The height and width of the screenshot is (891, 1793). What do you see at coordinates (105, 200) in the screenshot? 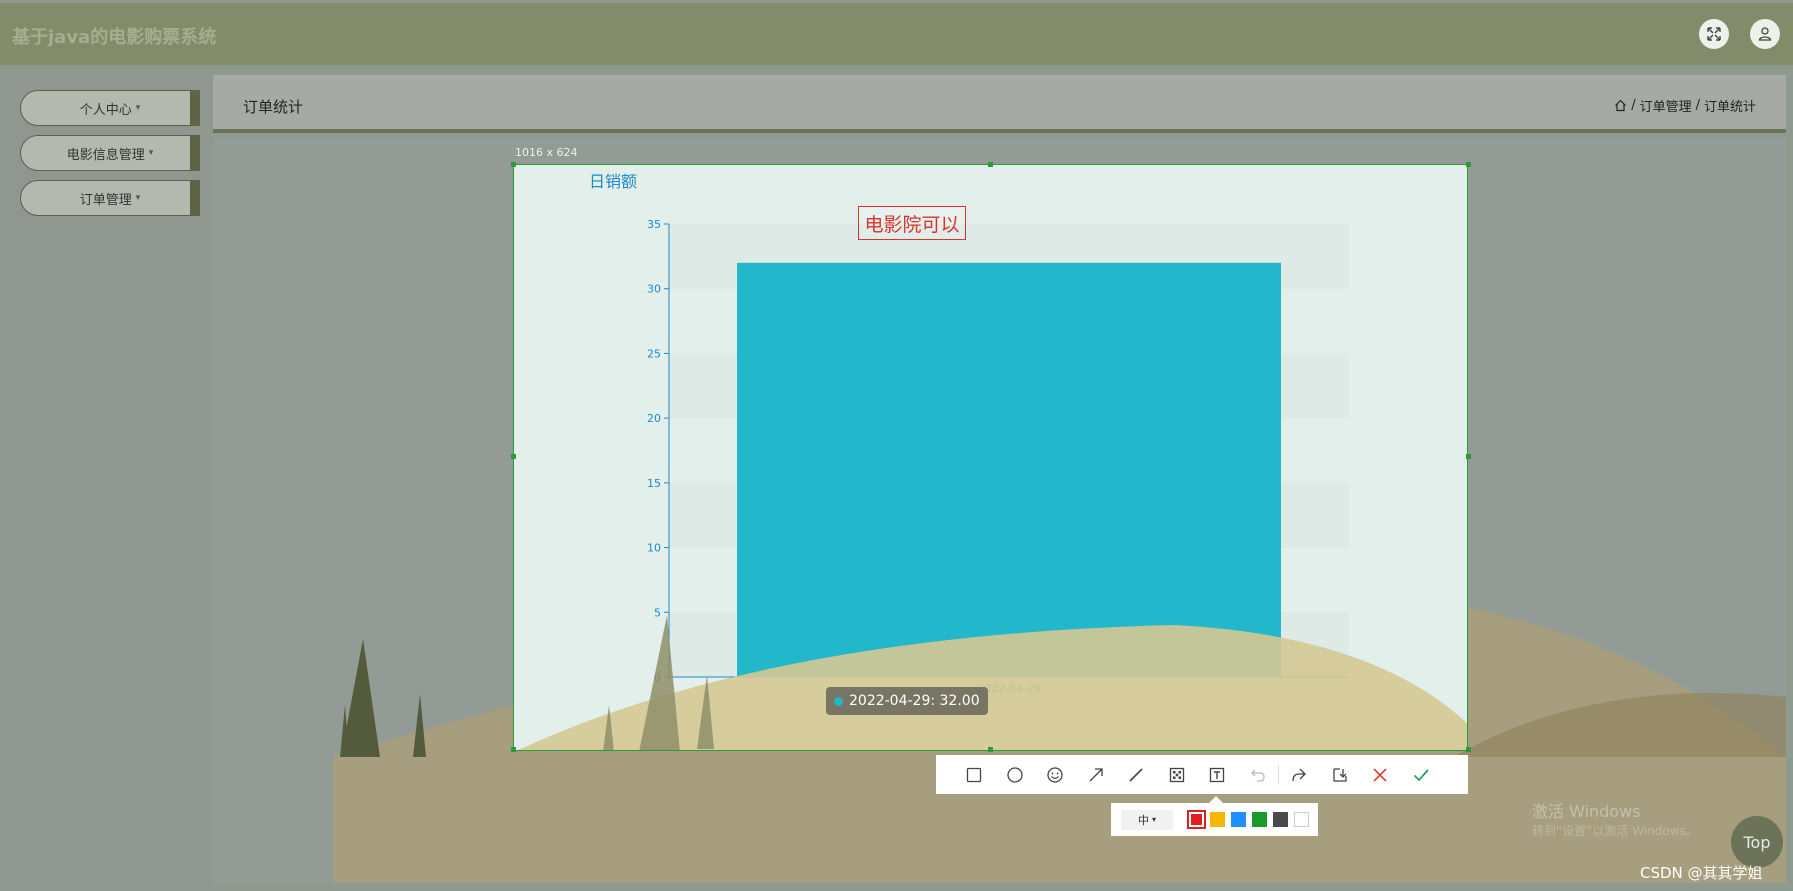
I see `sidebar-item-label: 订单管理` at bounding box center [105, 200].